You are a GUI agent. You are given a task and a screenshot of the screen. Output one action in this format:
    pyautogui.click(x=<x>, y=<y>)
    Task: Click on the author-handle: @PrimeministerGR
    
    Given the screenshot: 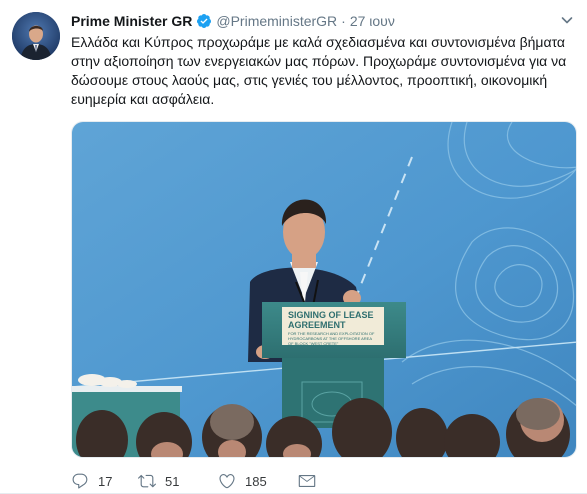 What is the action you would take?
    pyautogui.click(x=276, y=21)
    